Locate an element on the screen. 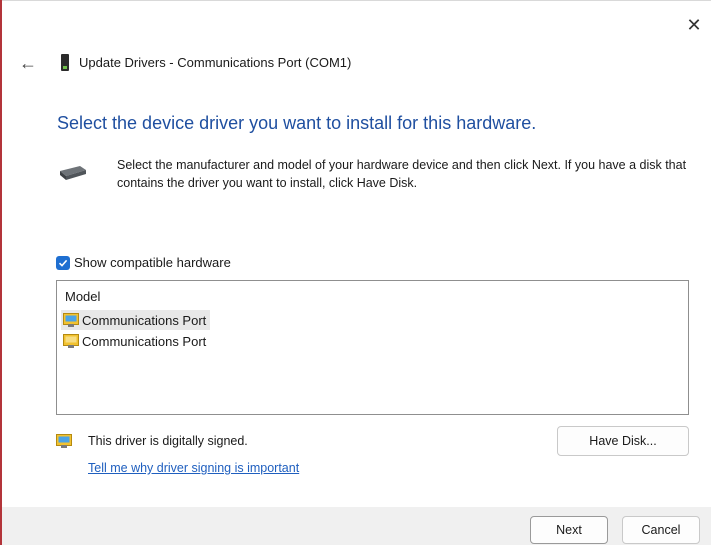 Image resolution: width=711 pixels, height=545 pixels. com-port-device-icon is located at coordinates (65, 62).